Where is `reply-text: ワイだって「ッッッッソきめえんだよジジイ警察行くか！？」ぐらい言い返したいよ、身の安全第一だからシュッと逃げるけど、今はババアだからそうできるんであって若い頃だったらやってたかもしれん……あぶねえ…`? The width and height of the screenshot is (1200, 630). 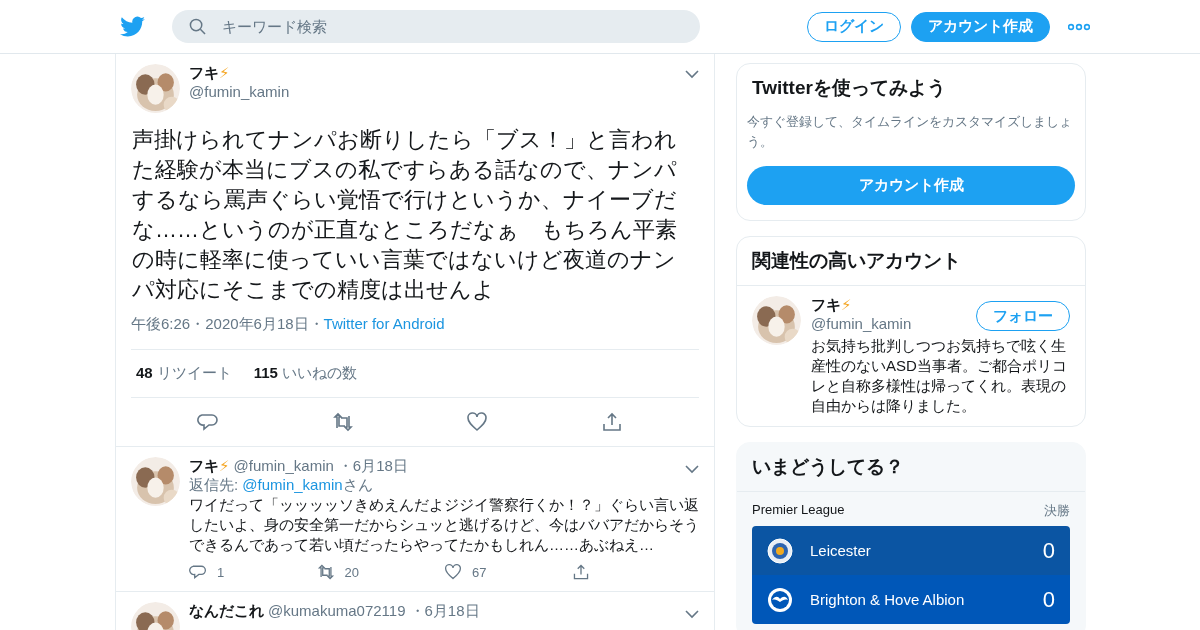 reply-text: ワイだって「ッッッッソきめえんだよジジイ警察行くか！？」ぐらい言い返したいよ、身の安全第一だからシュッと逃げるけど、今はババアだからそうできるんであって若い頃だったらやってたかもしれん……あぶねえ… is located at coordinates (444, 525).